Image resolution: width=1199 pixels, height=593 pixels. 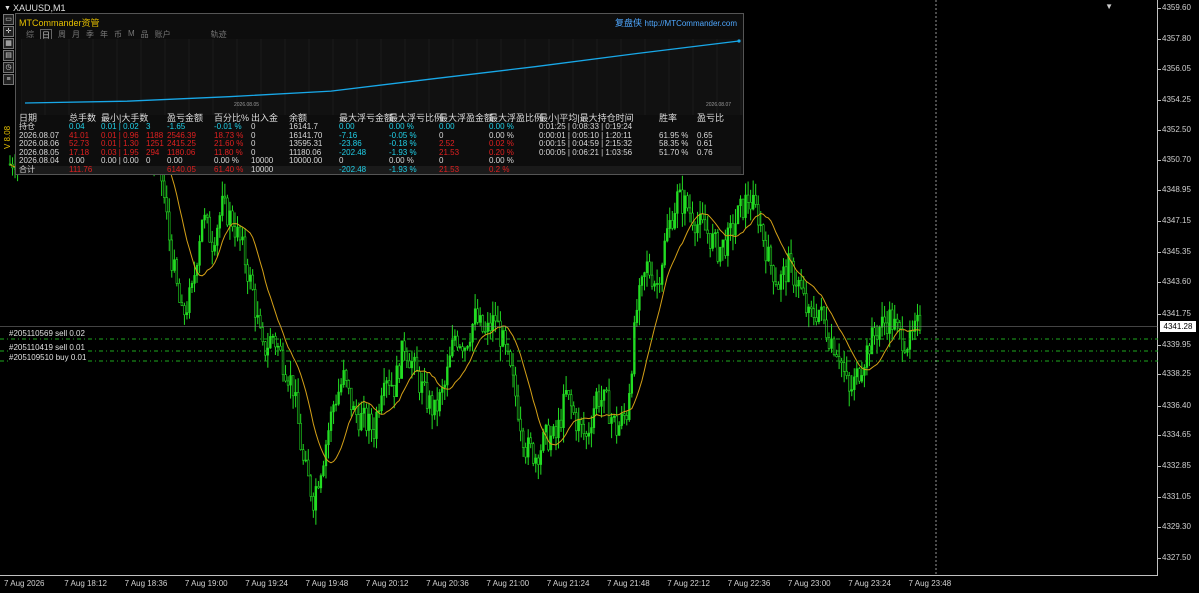 I want to click on panel-brand-right: 复盘侠 http://MTCommander.com, so click(x=676, y=22).